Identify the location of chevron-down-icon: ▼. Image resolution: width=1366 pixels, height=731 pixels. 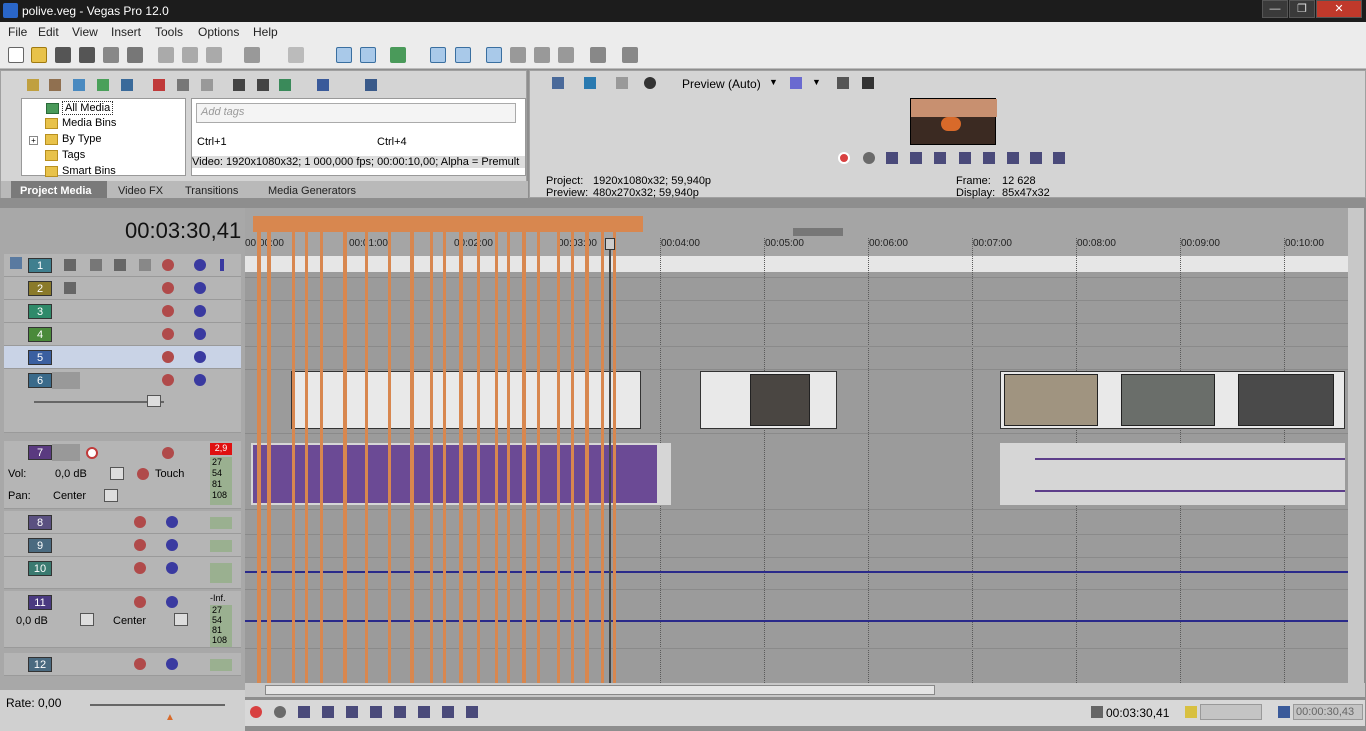
(773, 82).